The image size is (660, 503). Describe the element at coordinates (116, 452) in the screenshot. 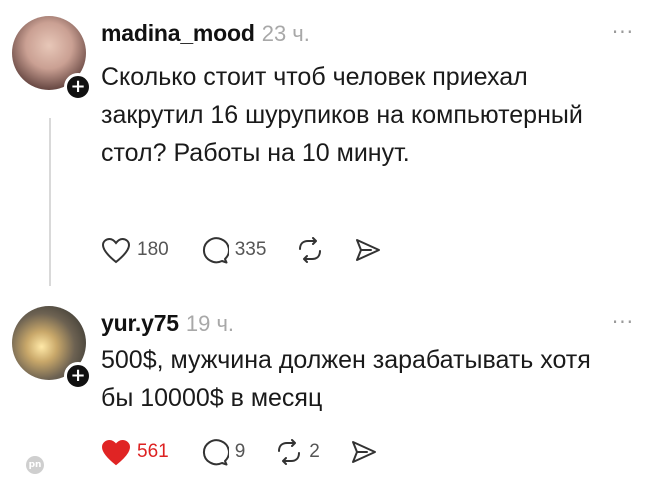

I see `heart-filled-icon` at that location.